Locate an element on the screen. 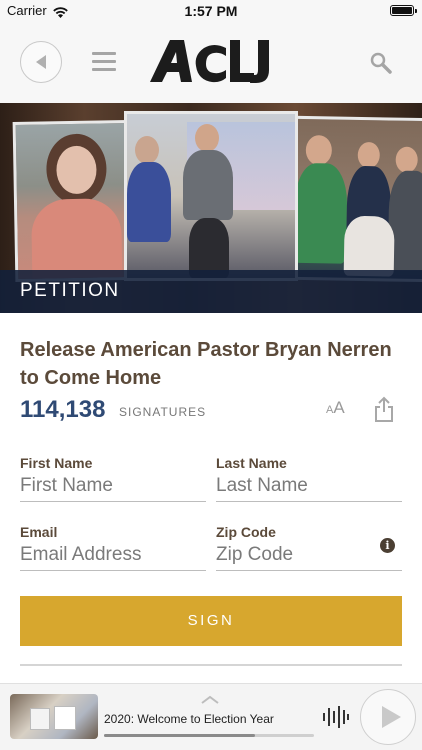  signature-count-label: SIGNATURES is located at coordinates (163, 412).